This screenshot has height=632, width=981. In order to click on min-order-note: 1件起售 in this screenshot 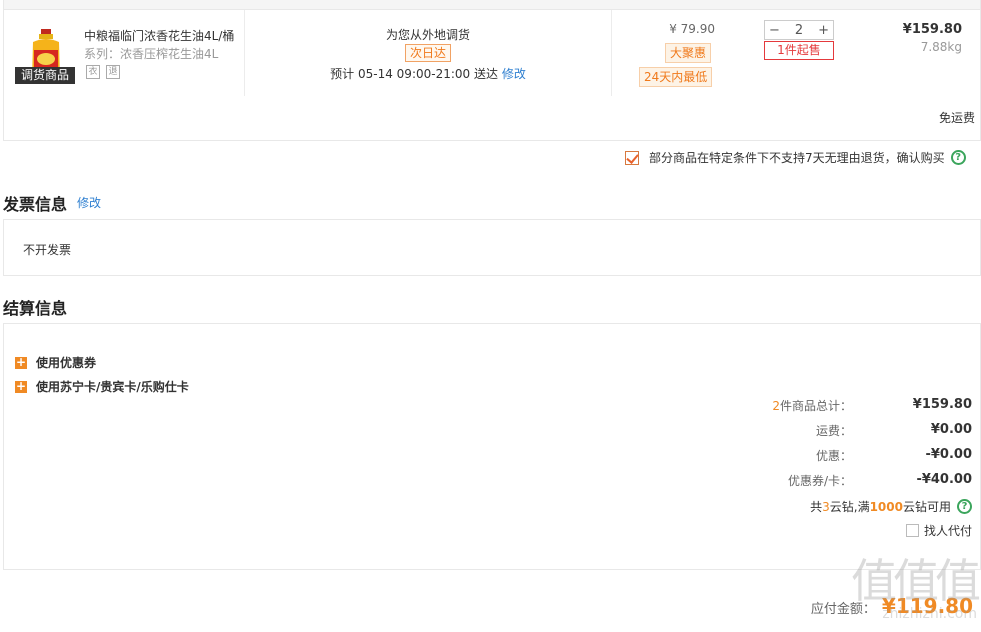, I will do `click(799, 50)`.